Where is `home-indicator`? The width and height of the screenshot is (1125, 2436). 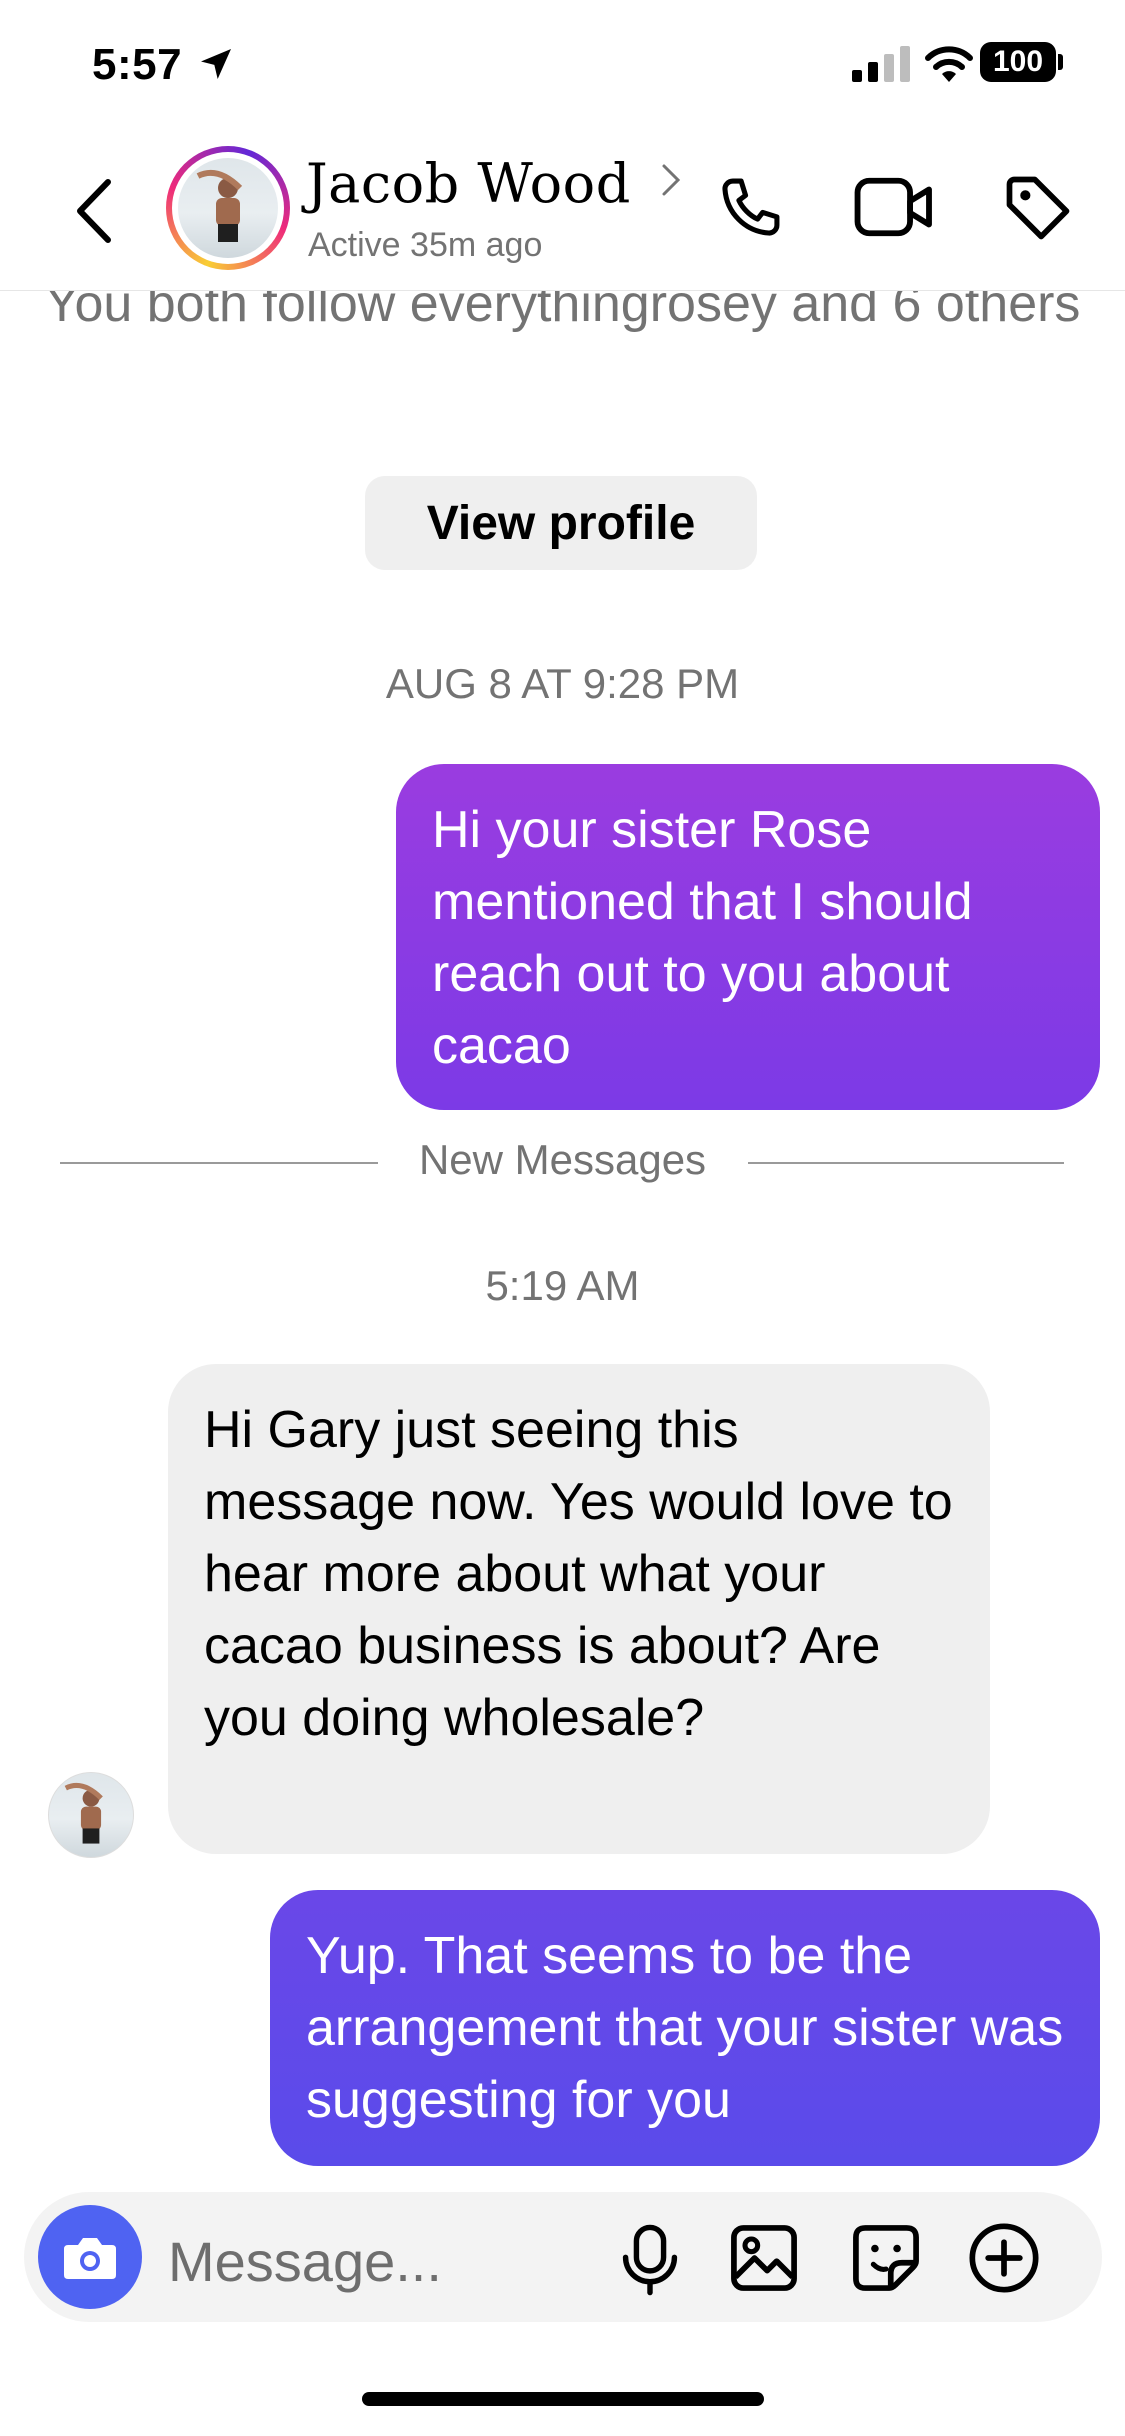 home-indicator is located at coordinates (563, 2399).